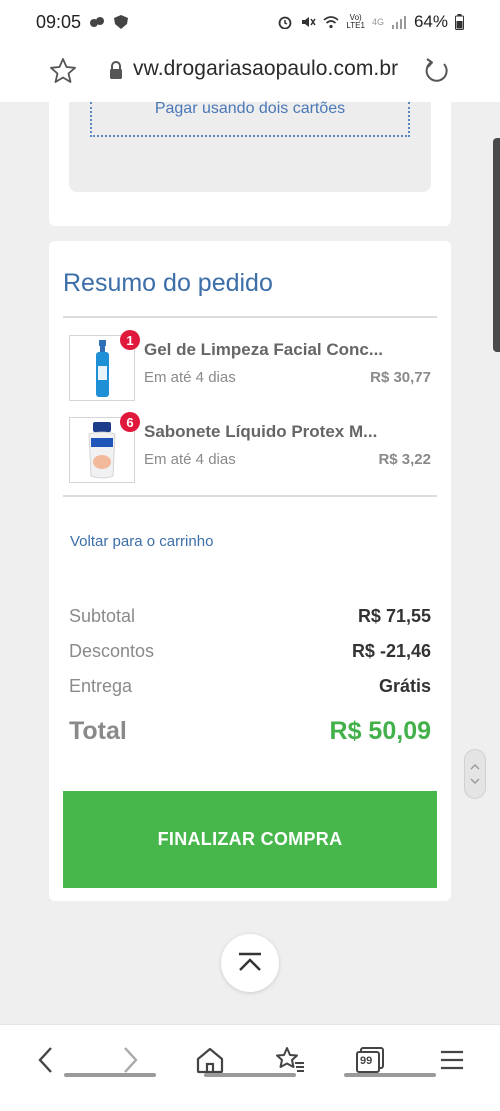 This screenshot has width=500, height=1111. What do you see at coordinates (210, 1060) in the screenshot?
I see `home-icon` at bounding box center [210, 1060].